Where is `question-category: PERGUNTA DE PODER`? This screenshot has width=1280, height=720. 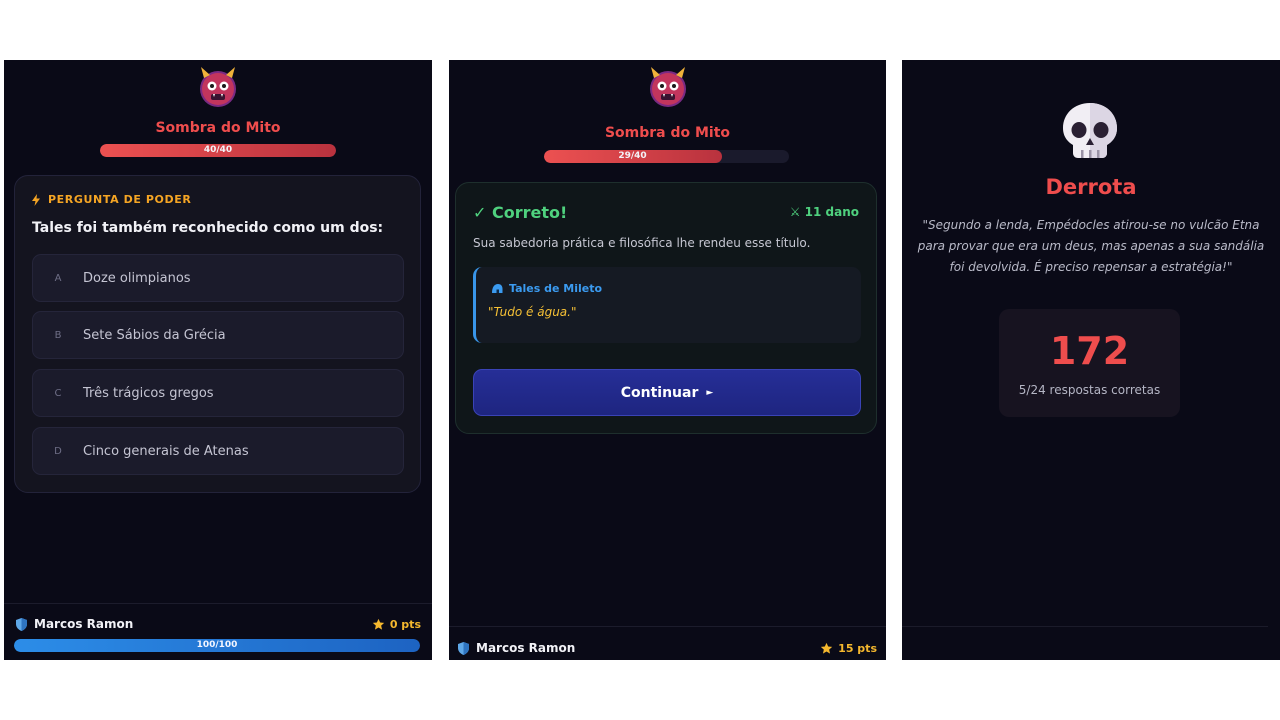
question-category: PERGUNTA DE PODER is located at coordinates (111, 199).